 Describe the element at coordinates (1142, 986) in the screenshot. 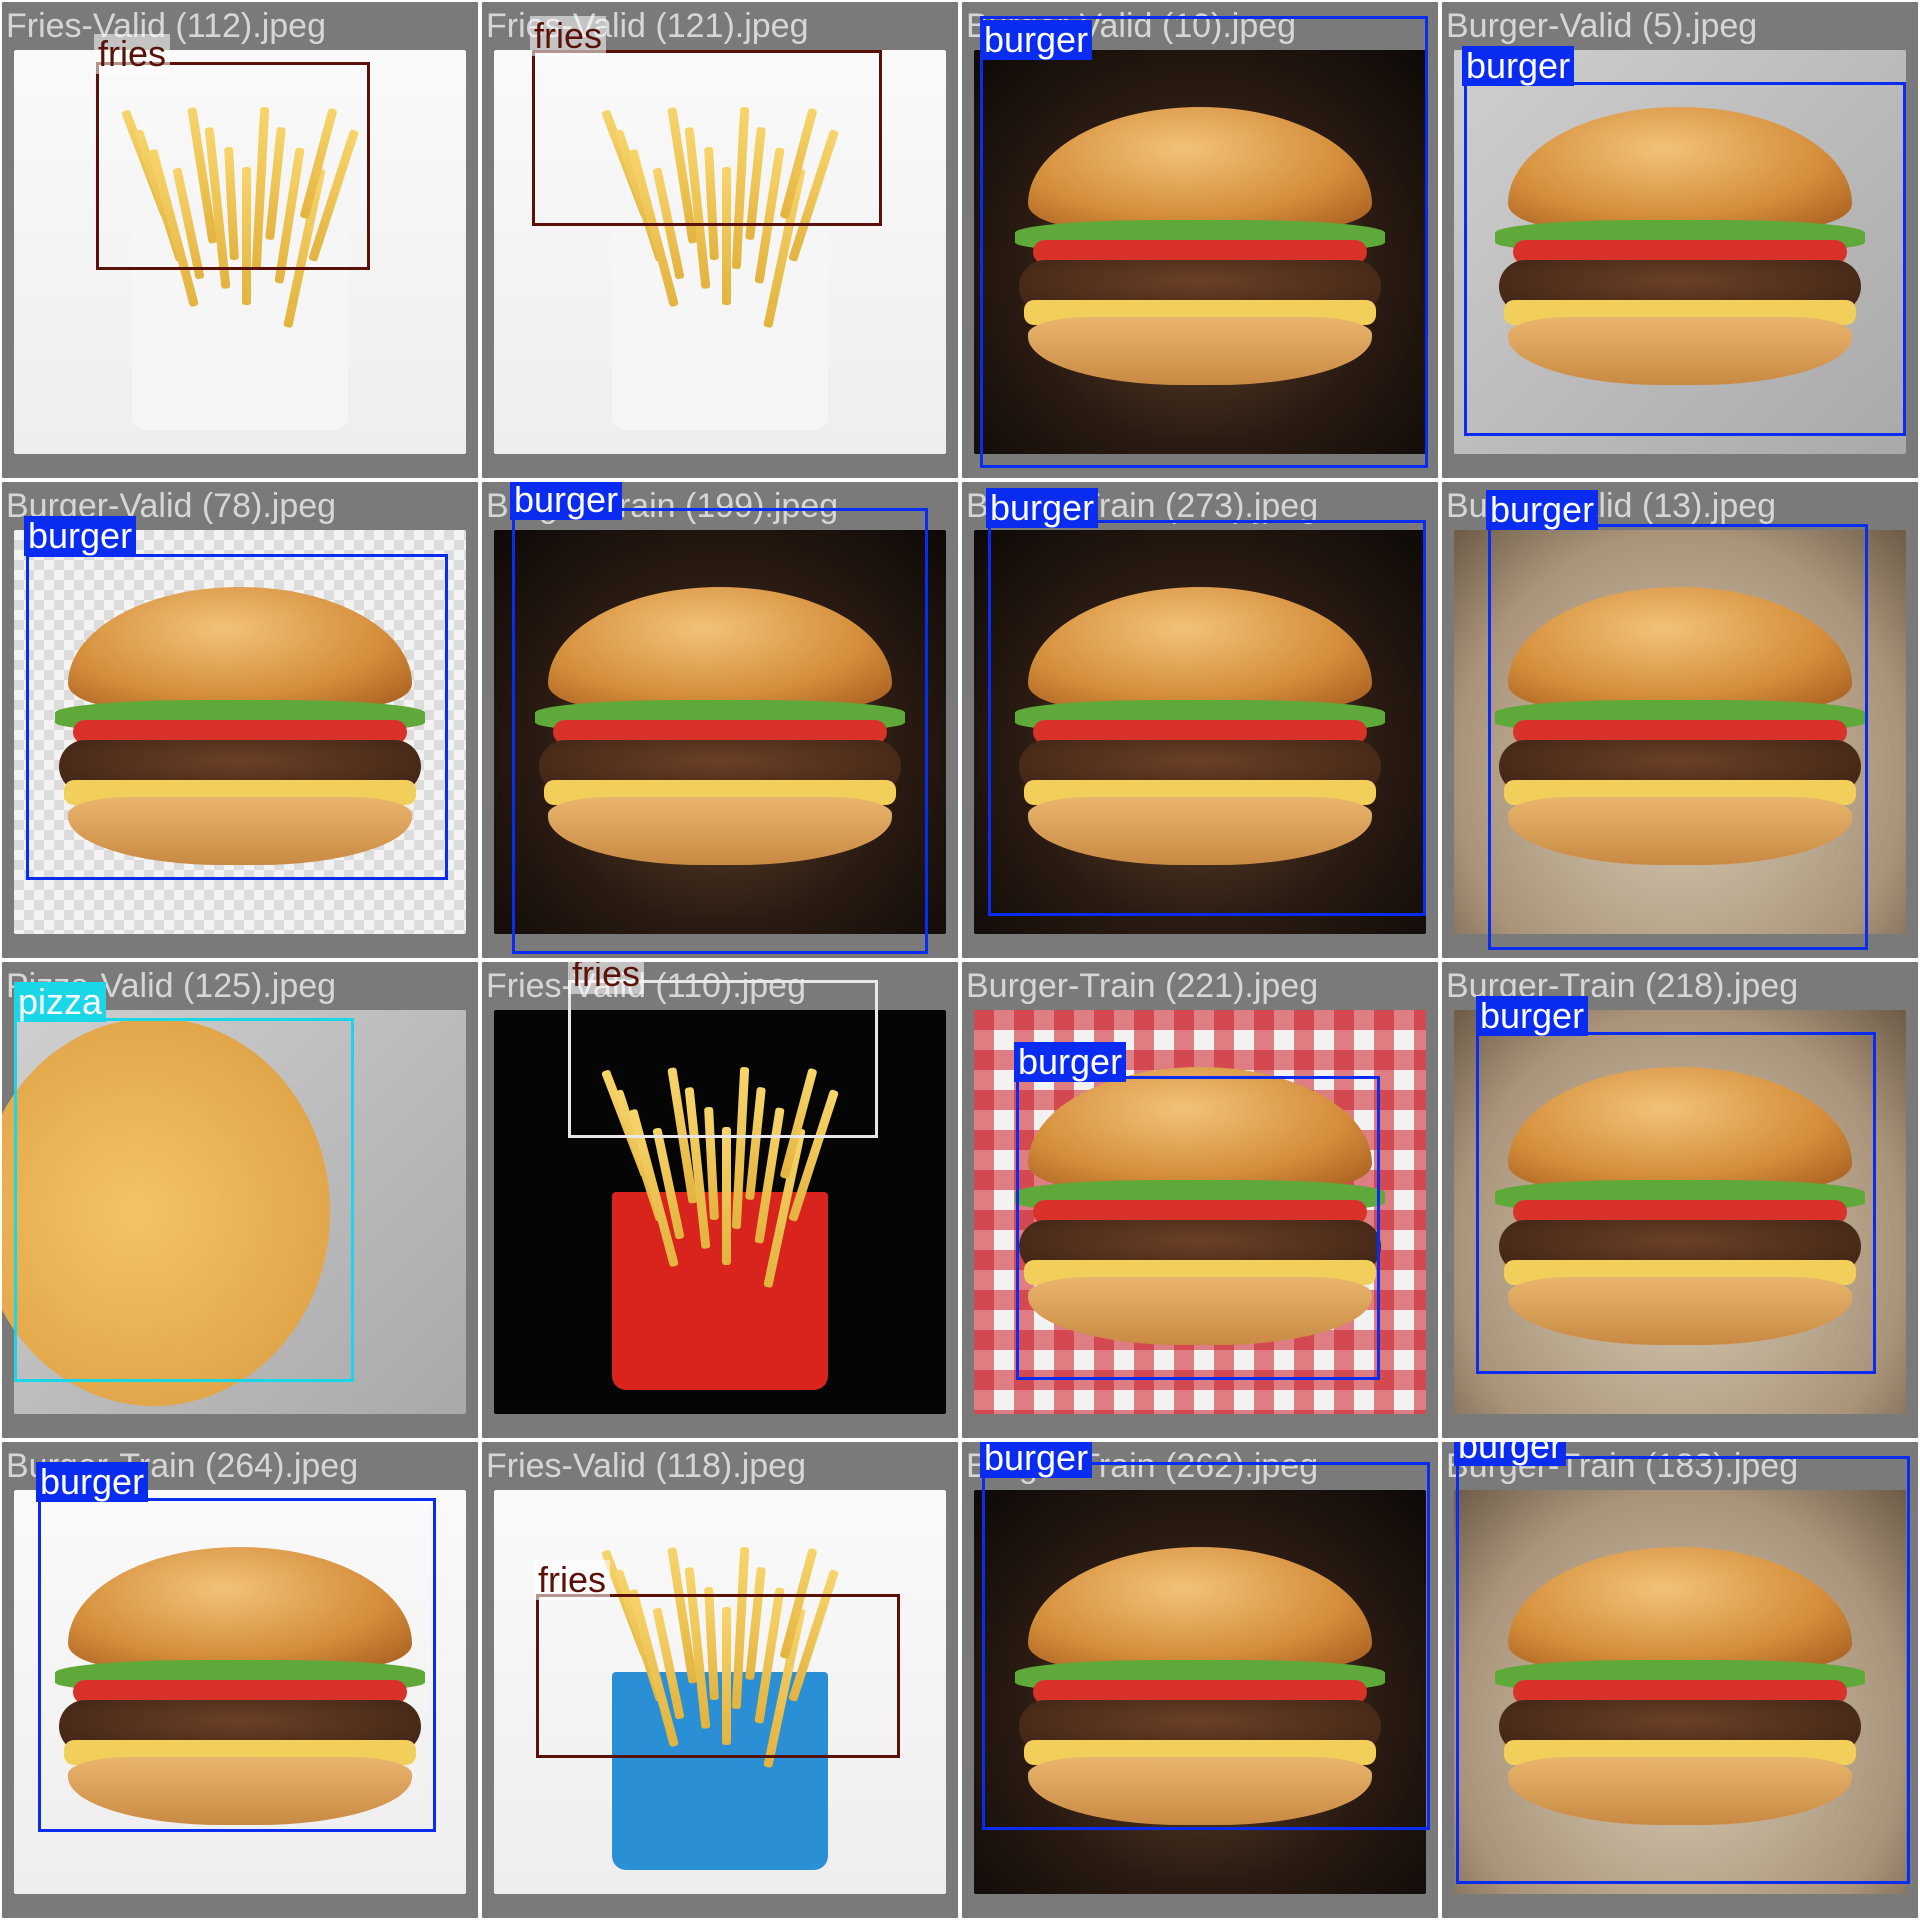

I see `image-filename: Burger-Train (221).jpeg` at that location.